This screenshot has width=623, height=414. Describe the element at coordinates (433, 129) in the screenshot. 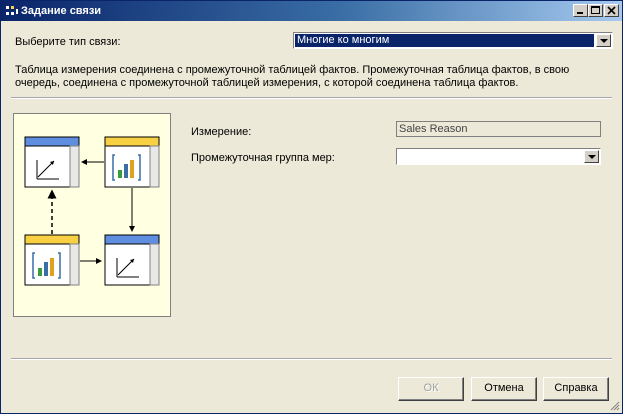

I see `dimension-value: Sales Reason` at that location.